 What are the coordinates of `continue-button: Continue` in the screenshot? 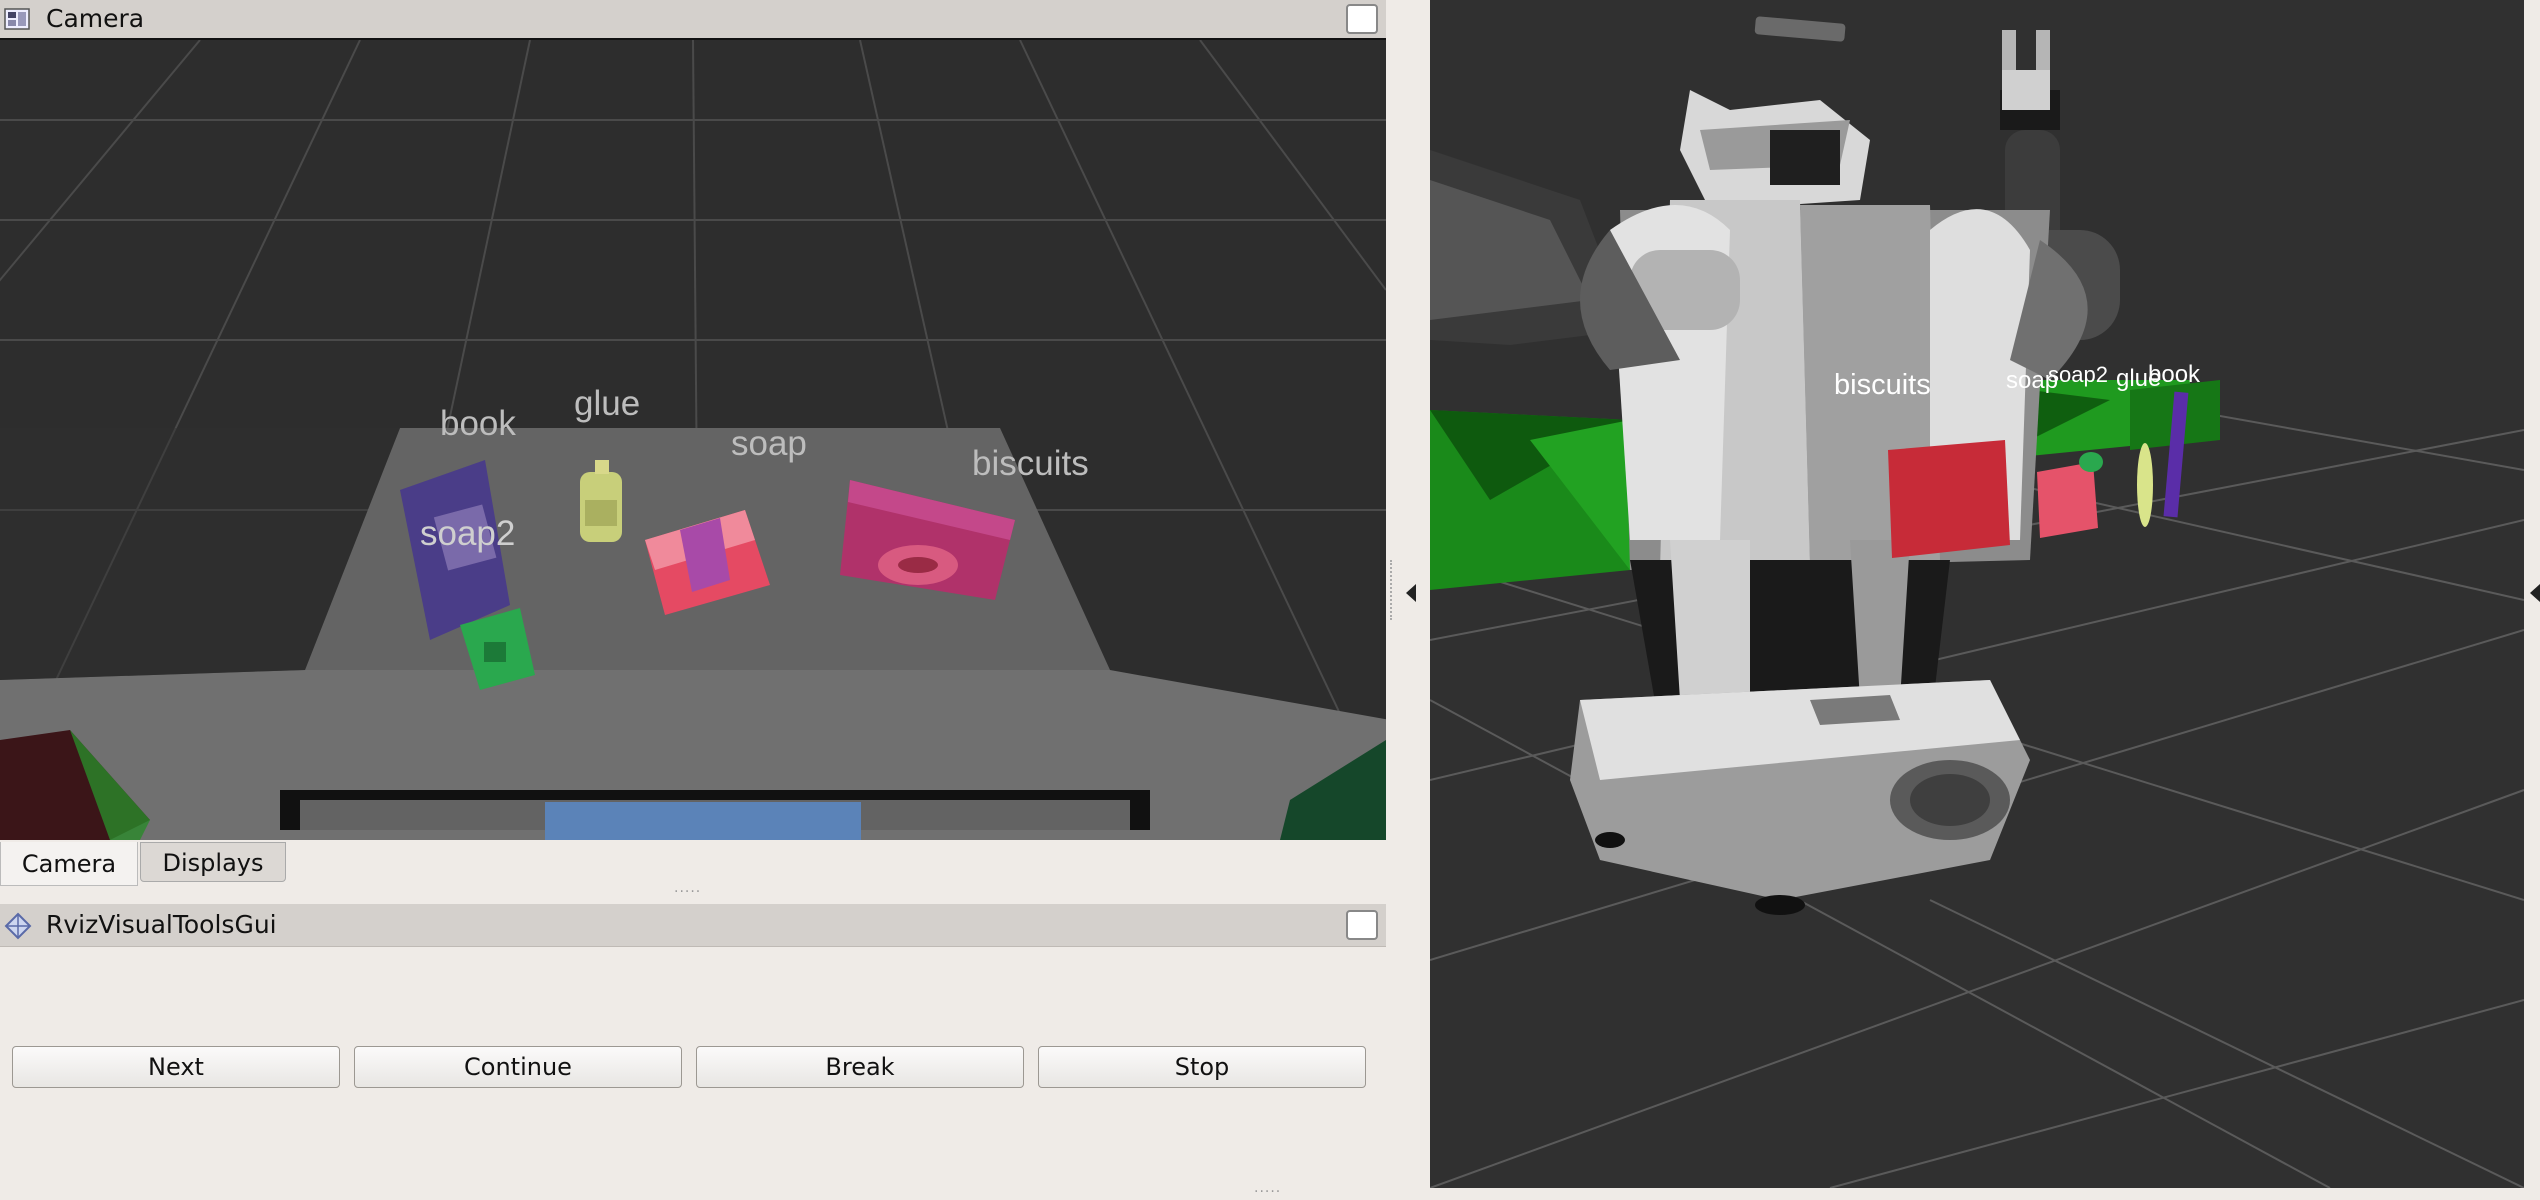 It's located at (518, 1067).